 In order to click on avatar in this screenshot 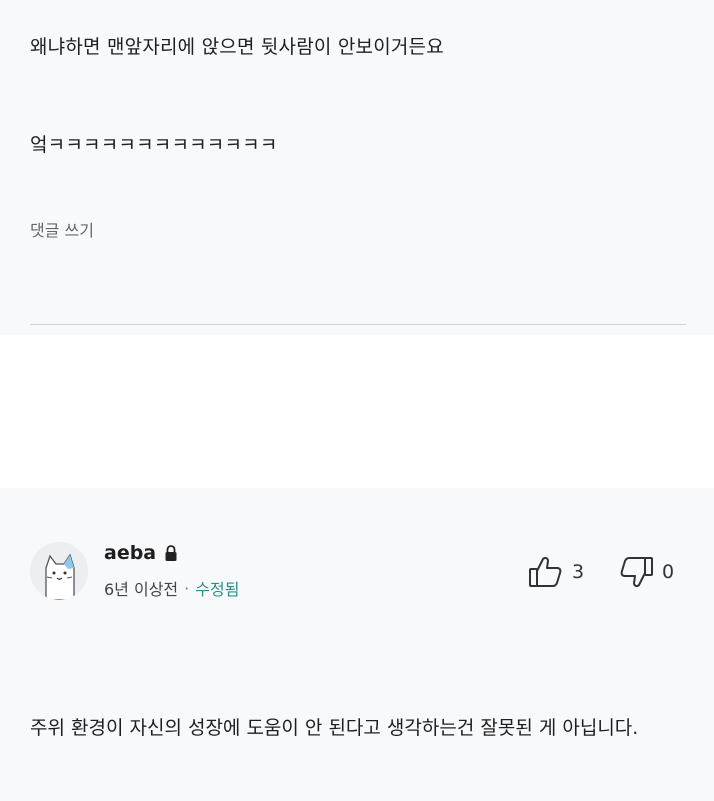, I will do `click(59, 571)`.